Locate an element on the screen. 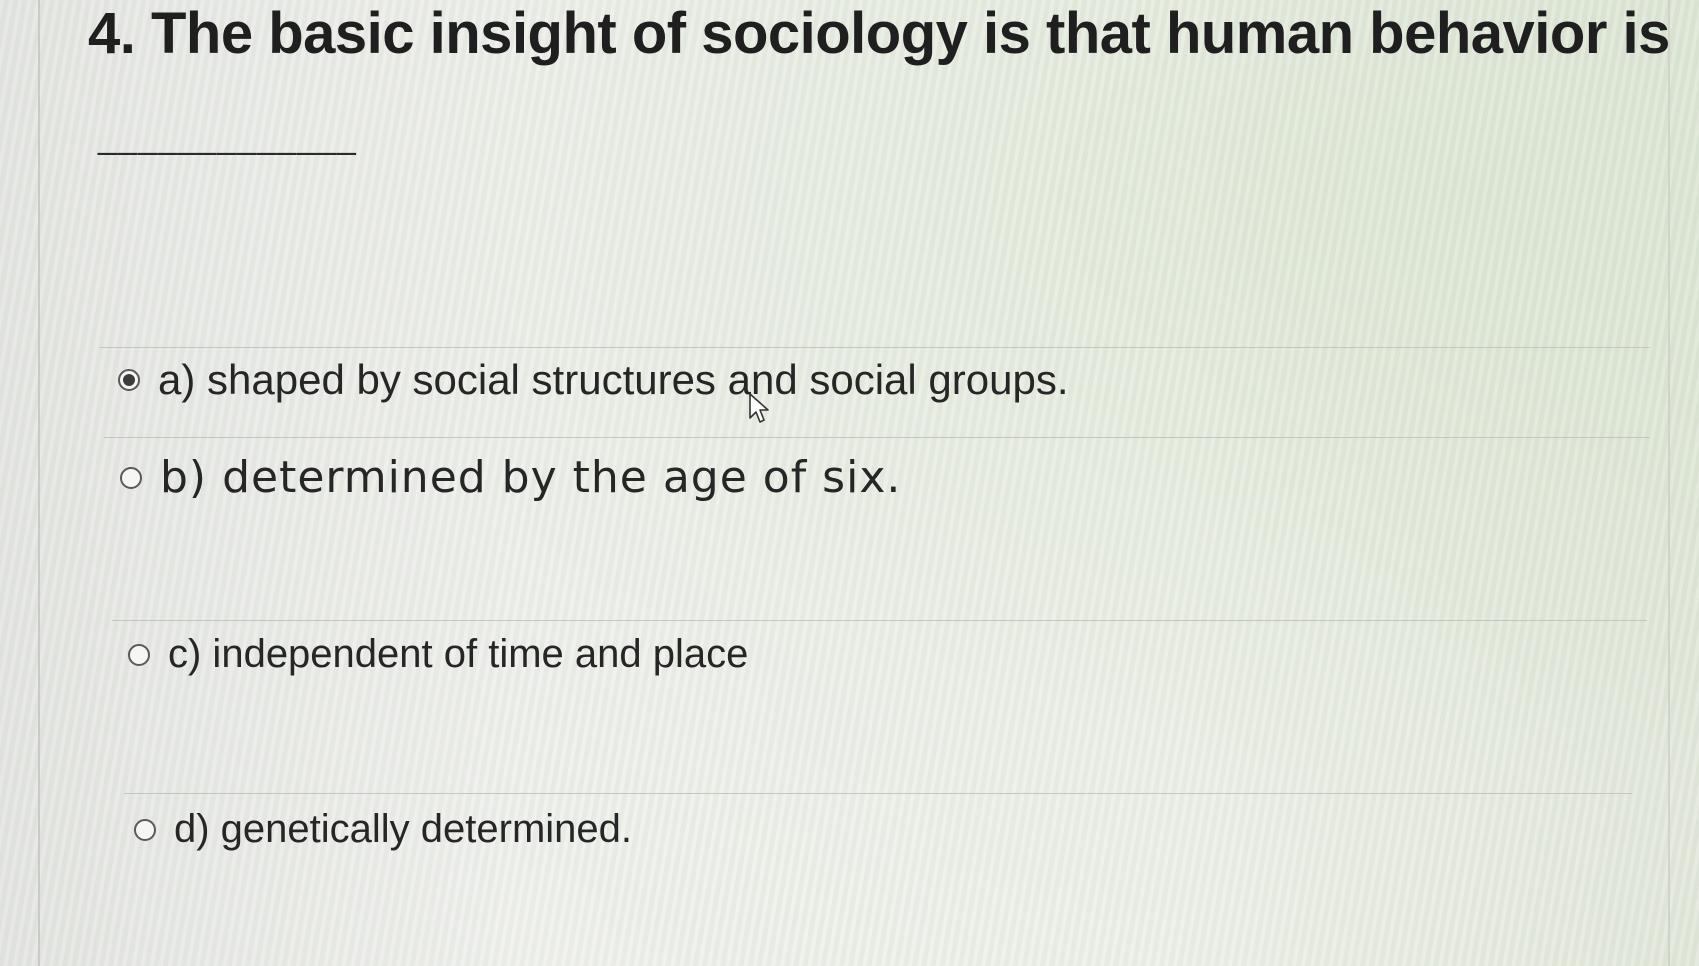 Image resolution: width=1699 pixels, height=966 pixels. option-c: c) independent of time and place is located at coordinates (438, 654).